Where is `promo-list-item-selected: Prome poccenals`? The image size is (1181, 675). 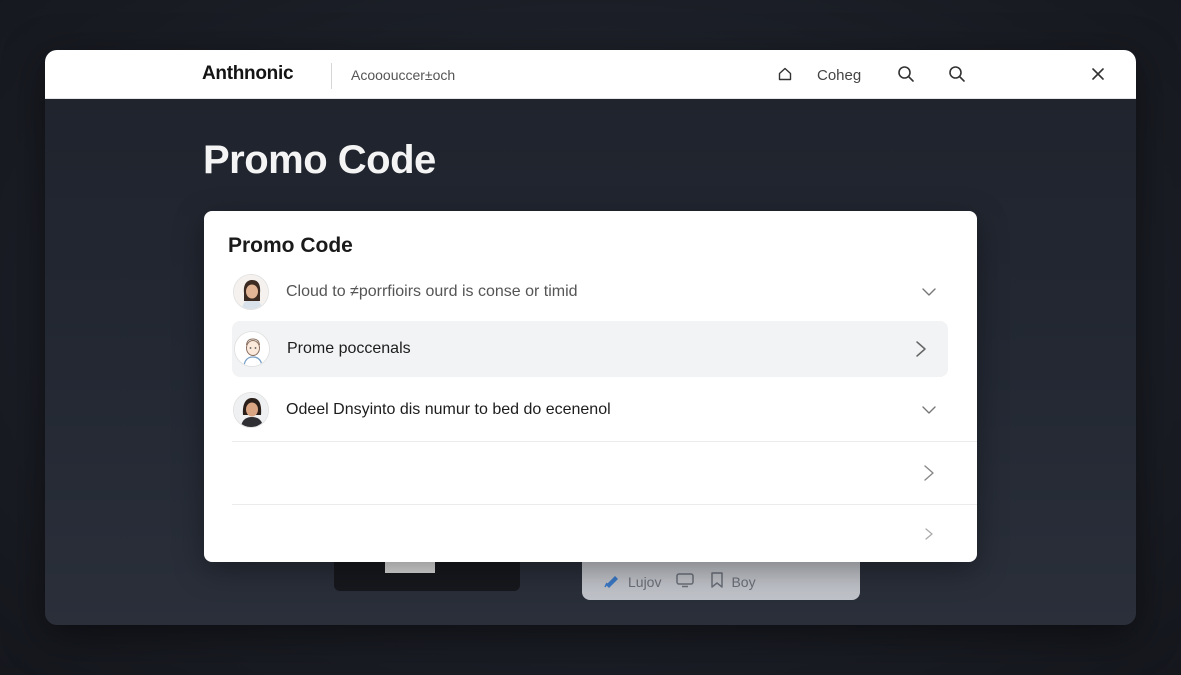
promo-list-item-selected: Prome poccenals is located at coordinates (590, 349).